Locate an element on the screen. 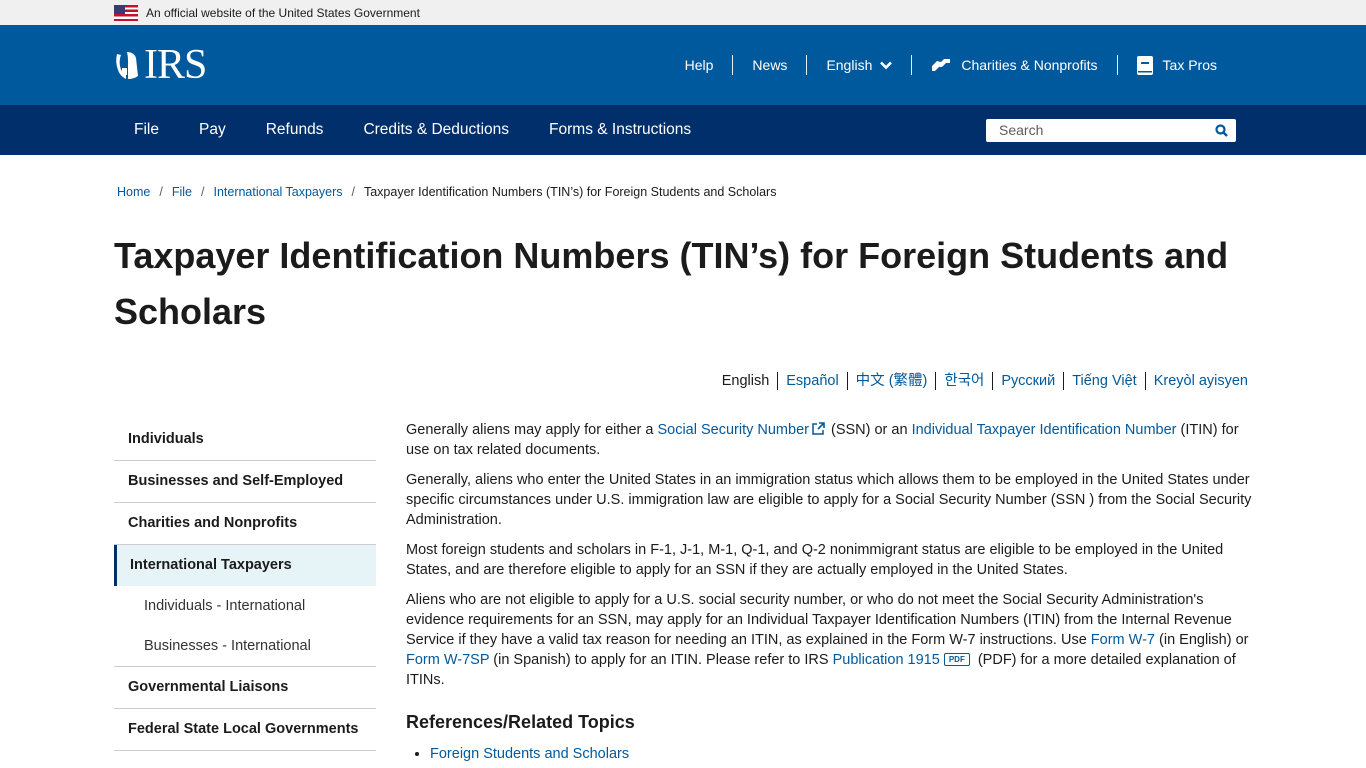 The height and width of the screenshot is (768, 1366). sidebar-subitem-individuals-international: Individuals - International is located at coordinates (245, 606).